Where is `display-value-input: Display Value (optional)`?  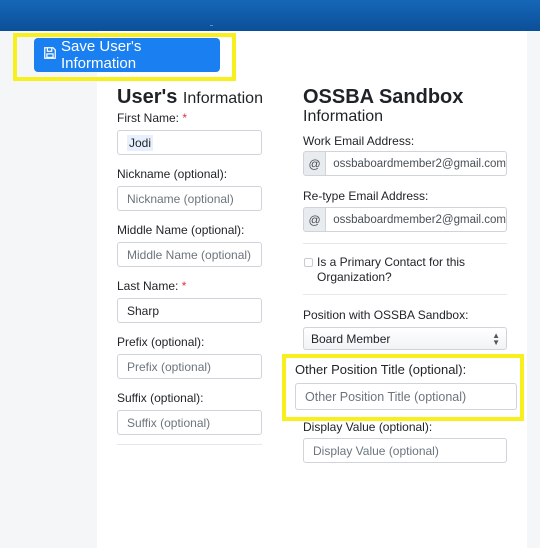
display-value-input: Display Value (optional) is located at coordinates (405, 450).